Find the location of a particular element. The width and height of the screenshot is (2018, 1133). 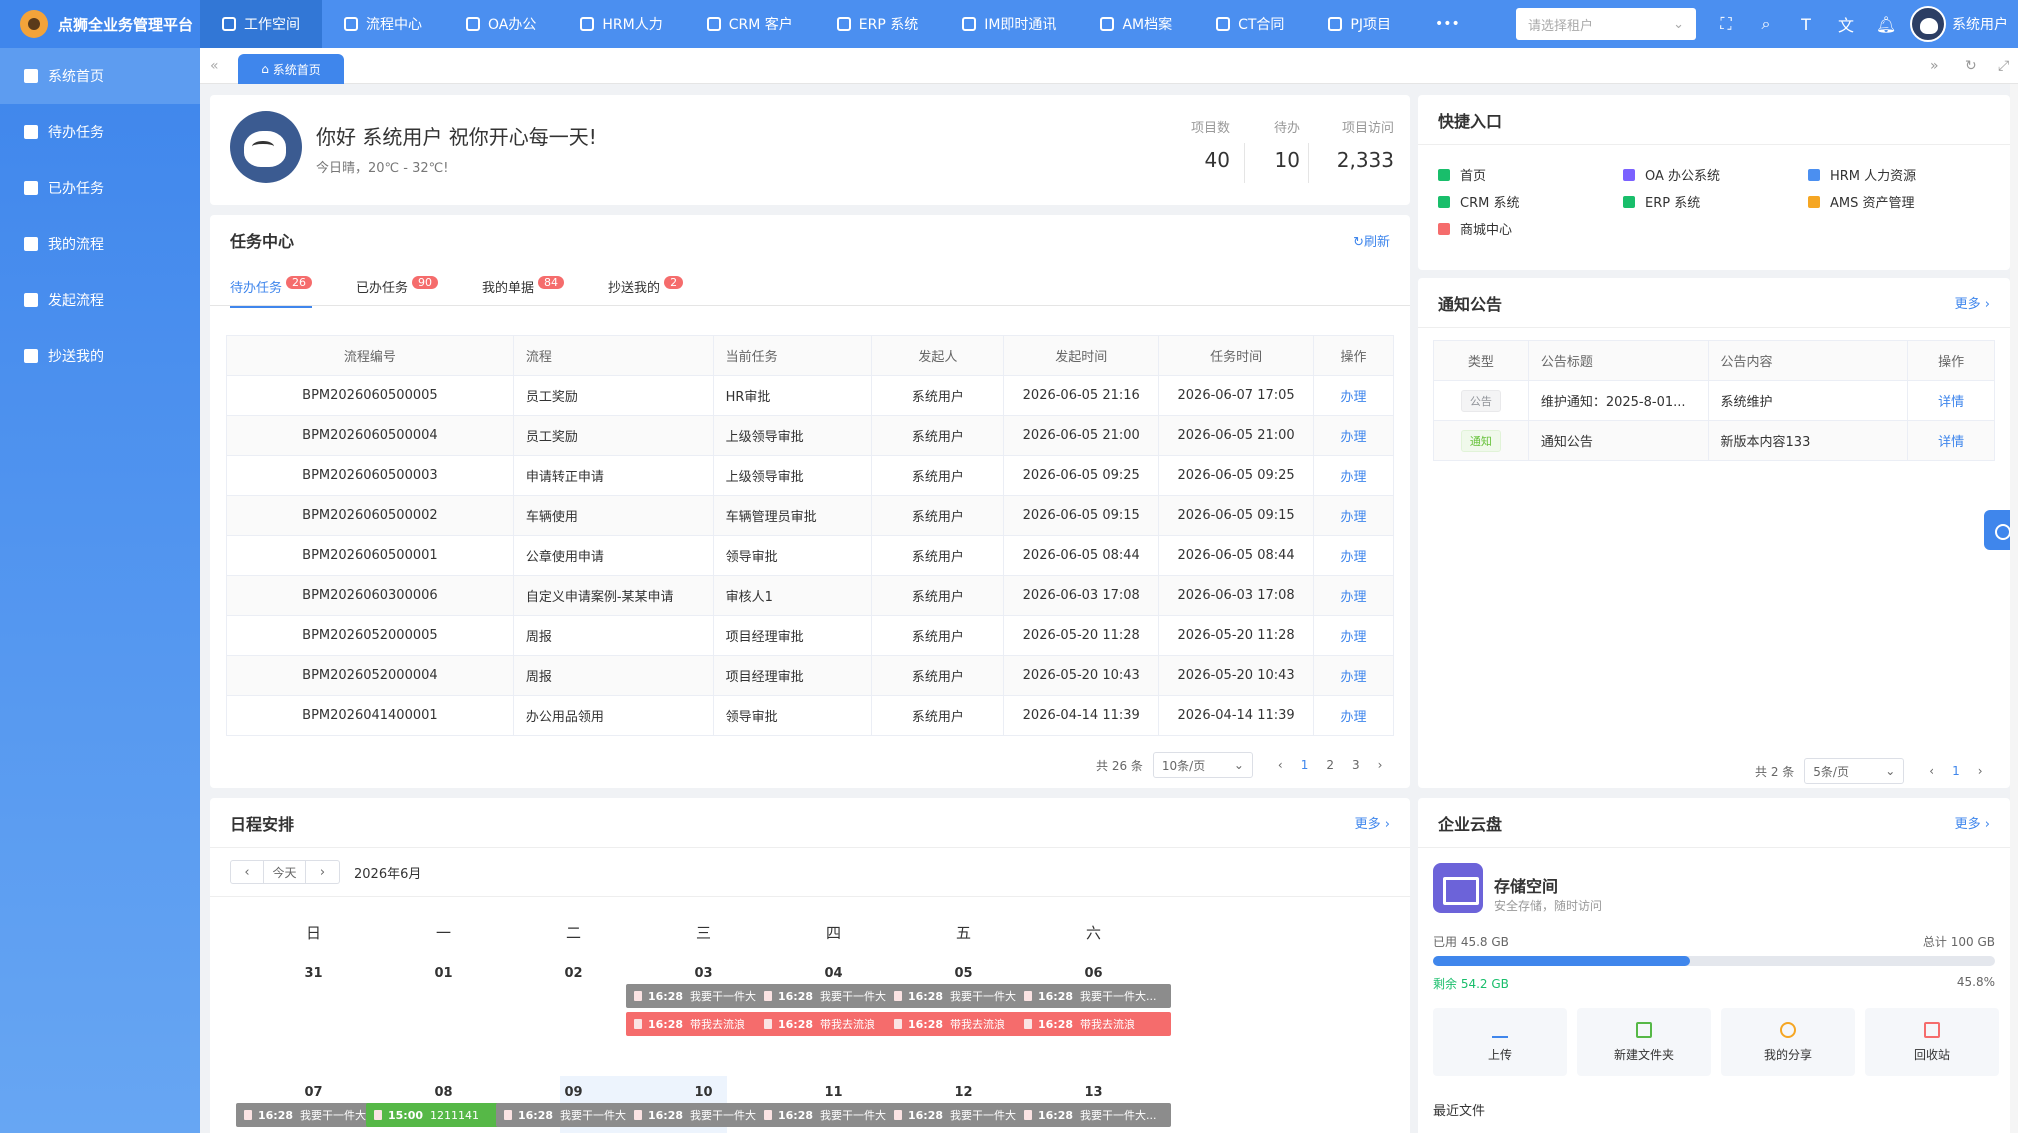

table-cell: 周报 is located at coordinates (613, 635).